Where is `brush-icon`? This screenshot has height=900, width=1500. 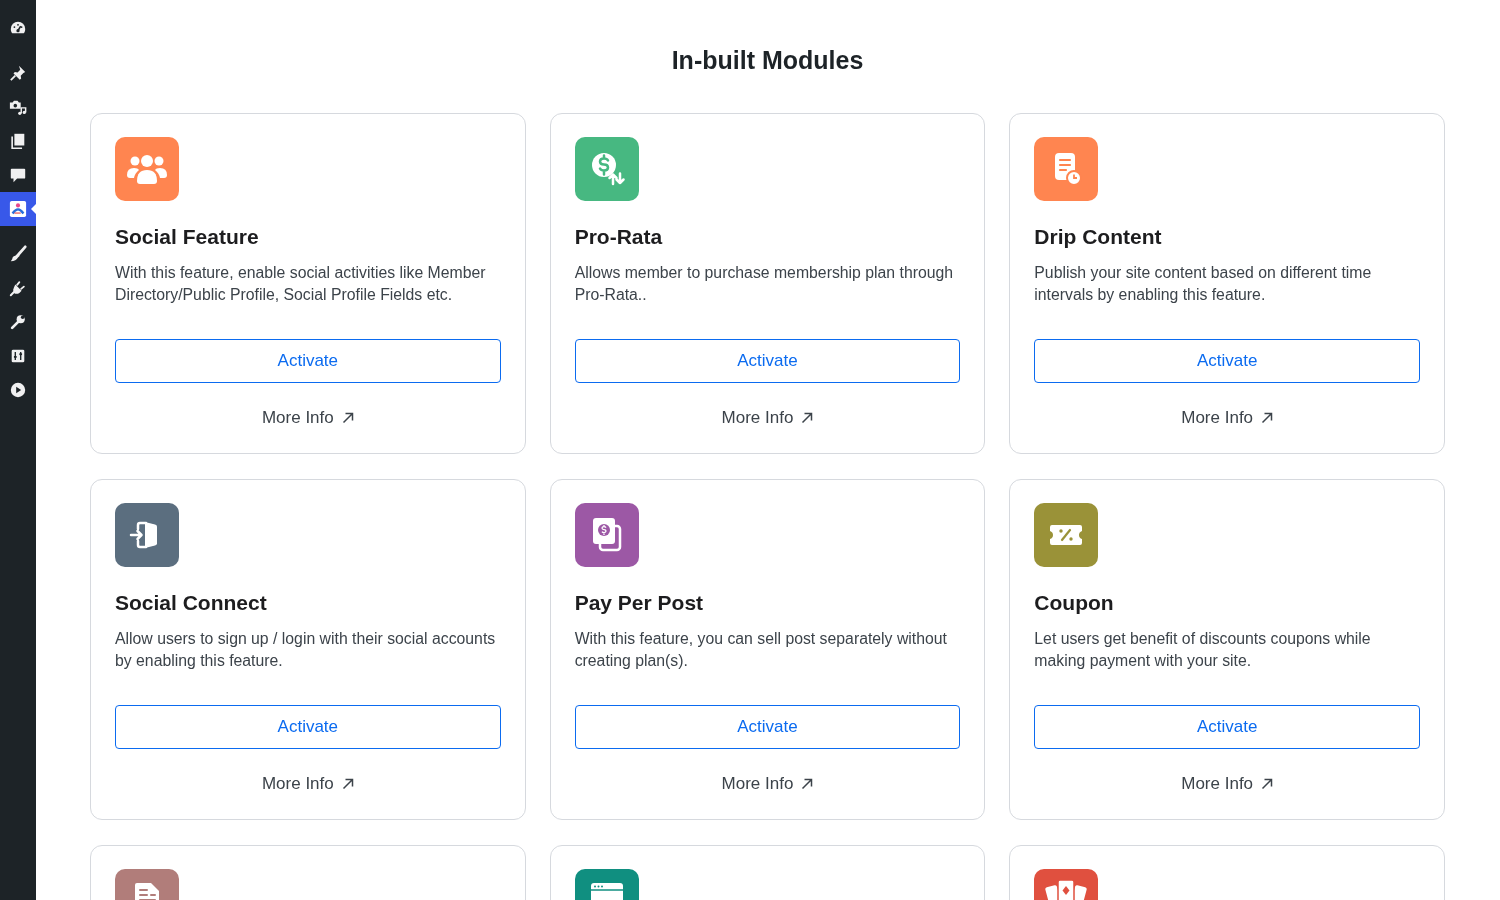
brush-icon is located at coordinates (18, 254).